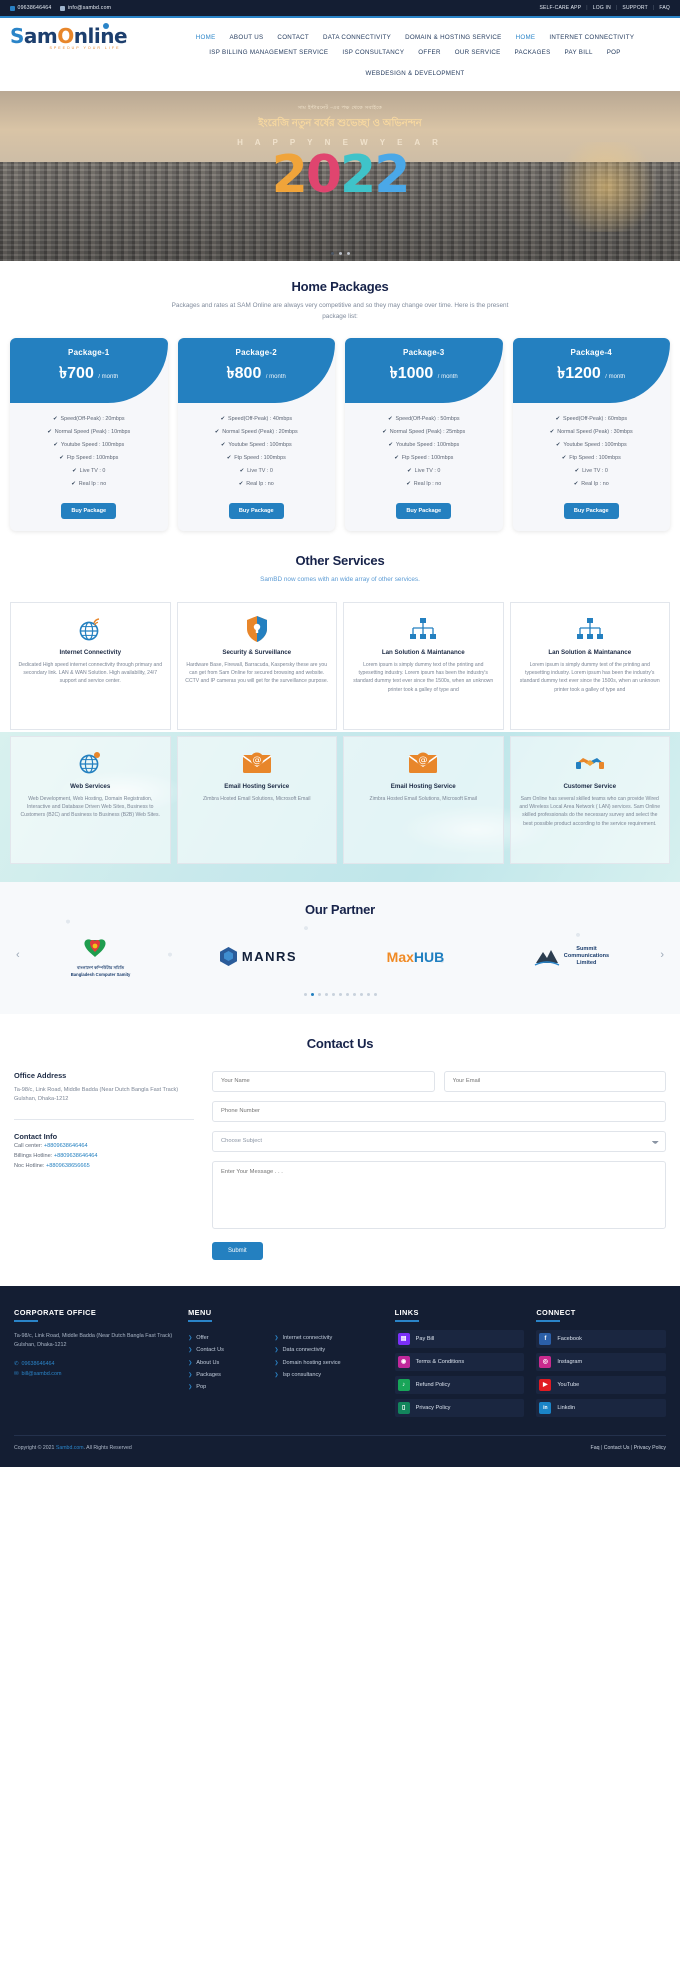 Image resolution: width=680 pixels, height=1984 pixels. I want to click on footer-bottom-faq: Faq, so click(595, 1448).